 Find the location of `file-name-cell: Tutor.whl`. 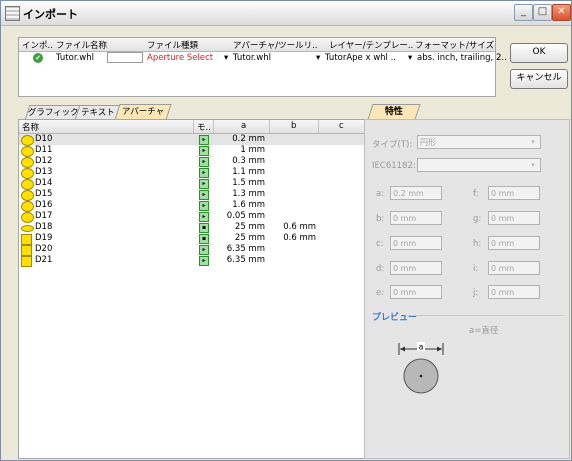

file-name-cell: Tutor.whl is located at coordinates (75, 58).